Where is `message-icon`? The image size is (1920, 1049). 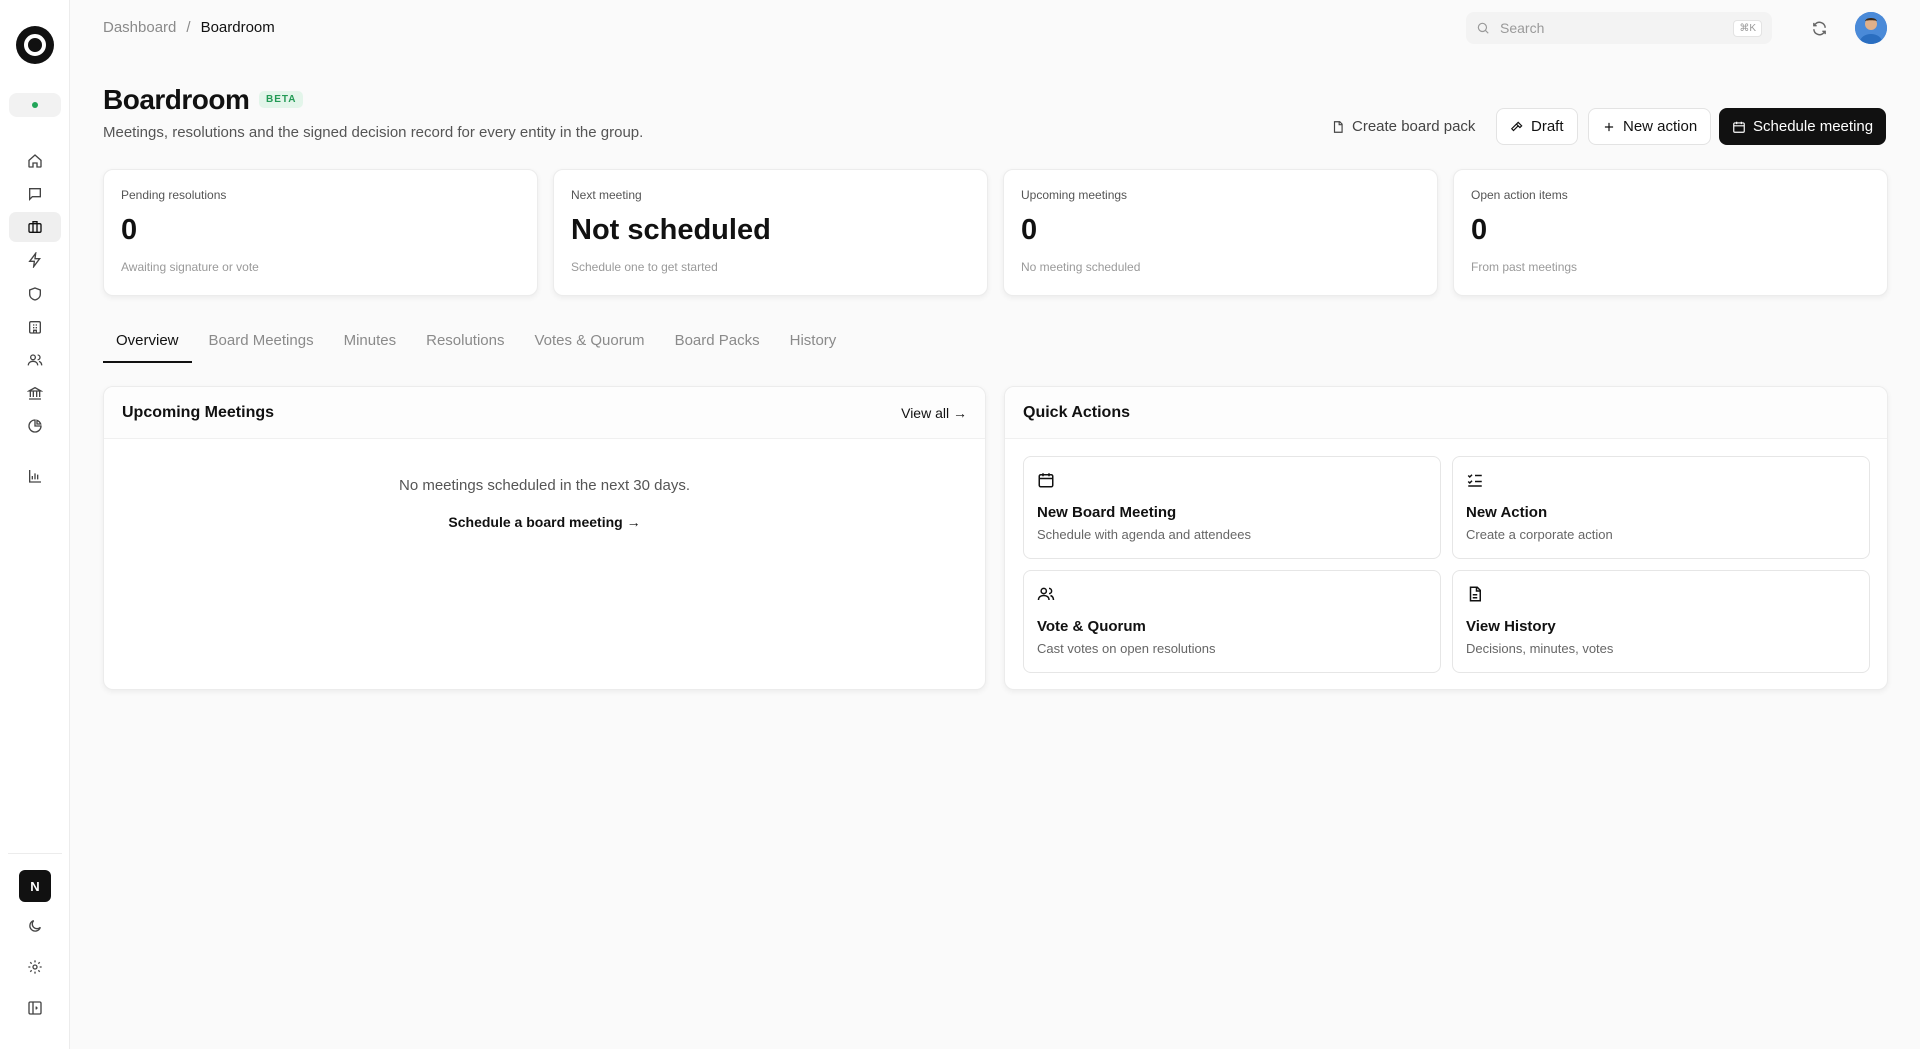
message-icon is located at coordinates (35, 194).